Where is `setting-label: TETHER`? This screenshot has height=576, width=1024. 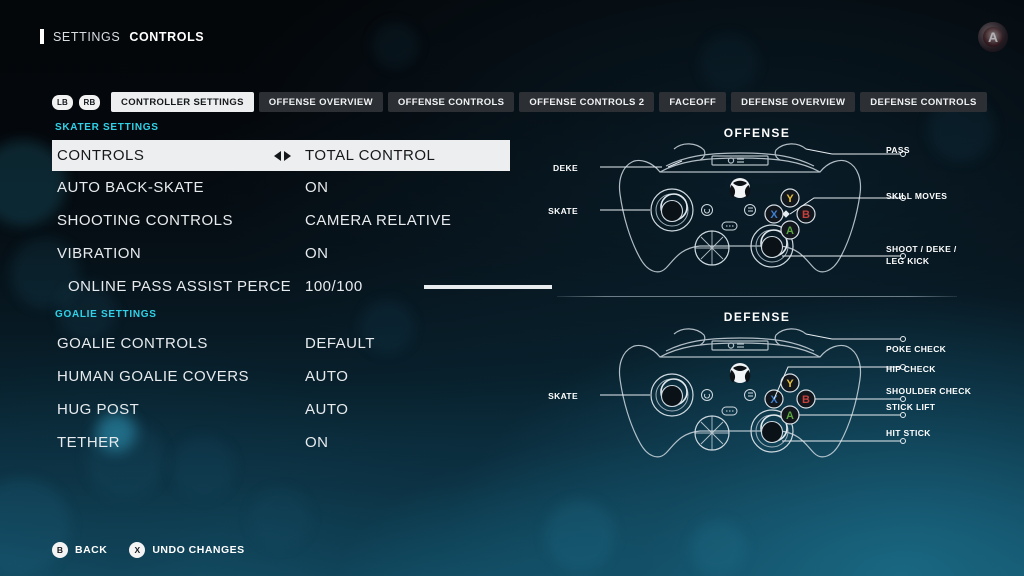 setting-label: TETHER is located at coordinates (88, 442).